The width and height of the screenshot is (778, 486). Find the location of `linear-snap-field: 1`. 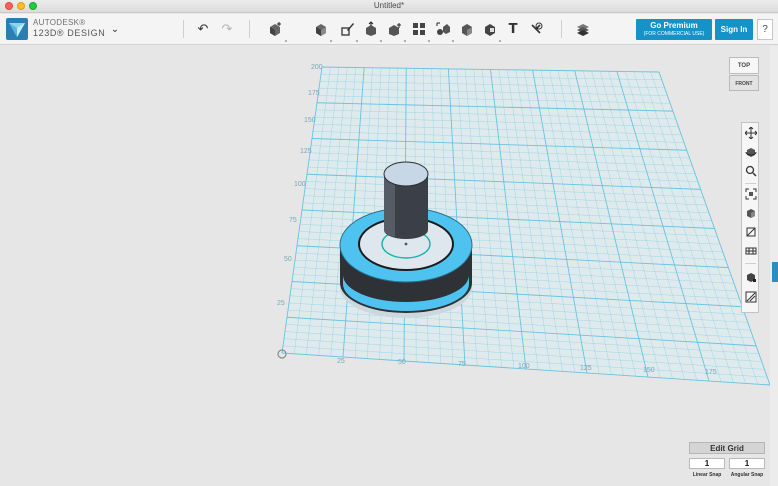

linear-snap-field: 1 is located at coordinates (707, 463).